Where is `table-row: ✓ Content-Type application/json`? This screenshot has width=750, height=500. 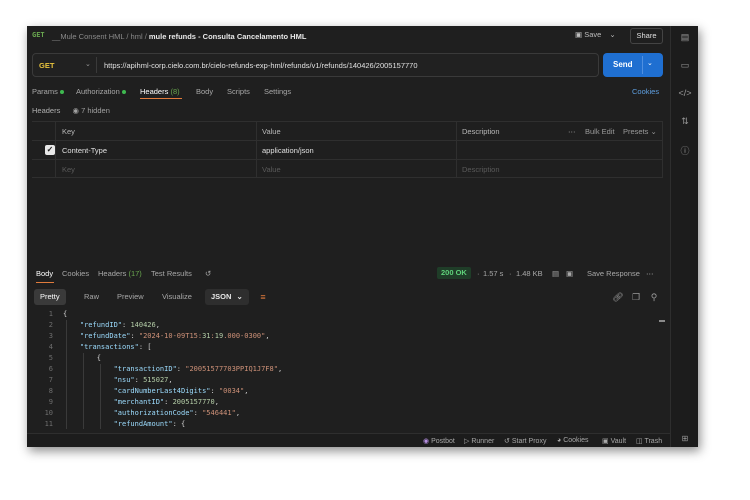 table-row: ✓ Content-Type application/json is located at coordinates (347, 149).